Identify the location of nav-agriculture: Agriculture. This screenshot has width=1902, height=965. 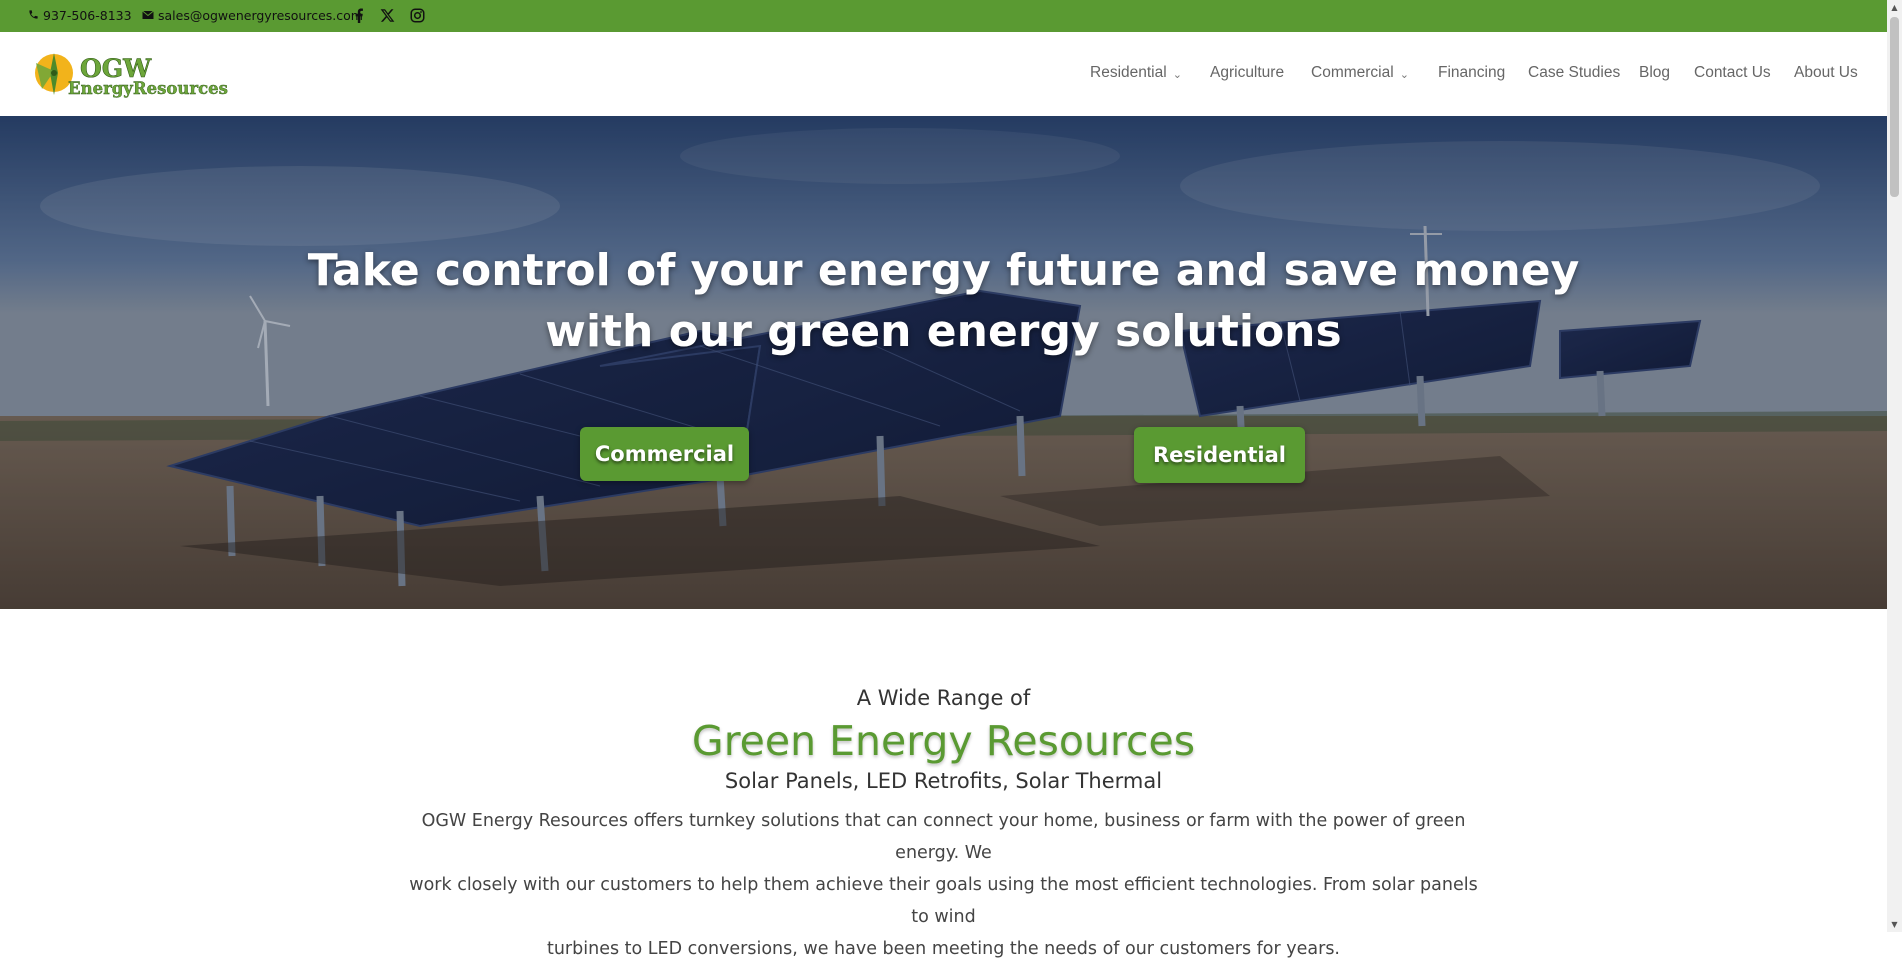
(1247, 73).